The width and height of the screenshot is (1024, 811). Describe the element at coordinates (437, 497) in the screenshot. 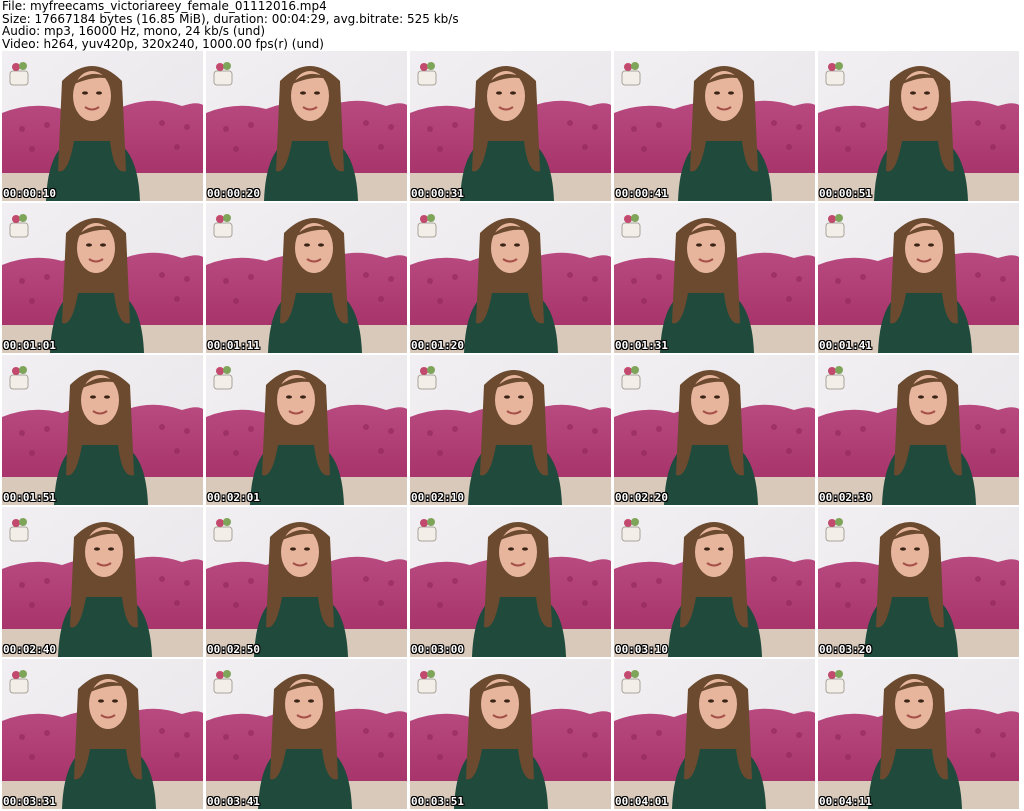

I see `thumbnail-timestamp: 00:02:10` at that location.